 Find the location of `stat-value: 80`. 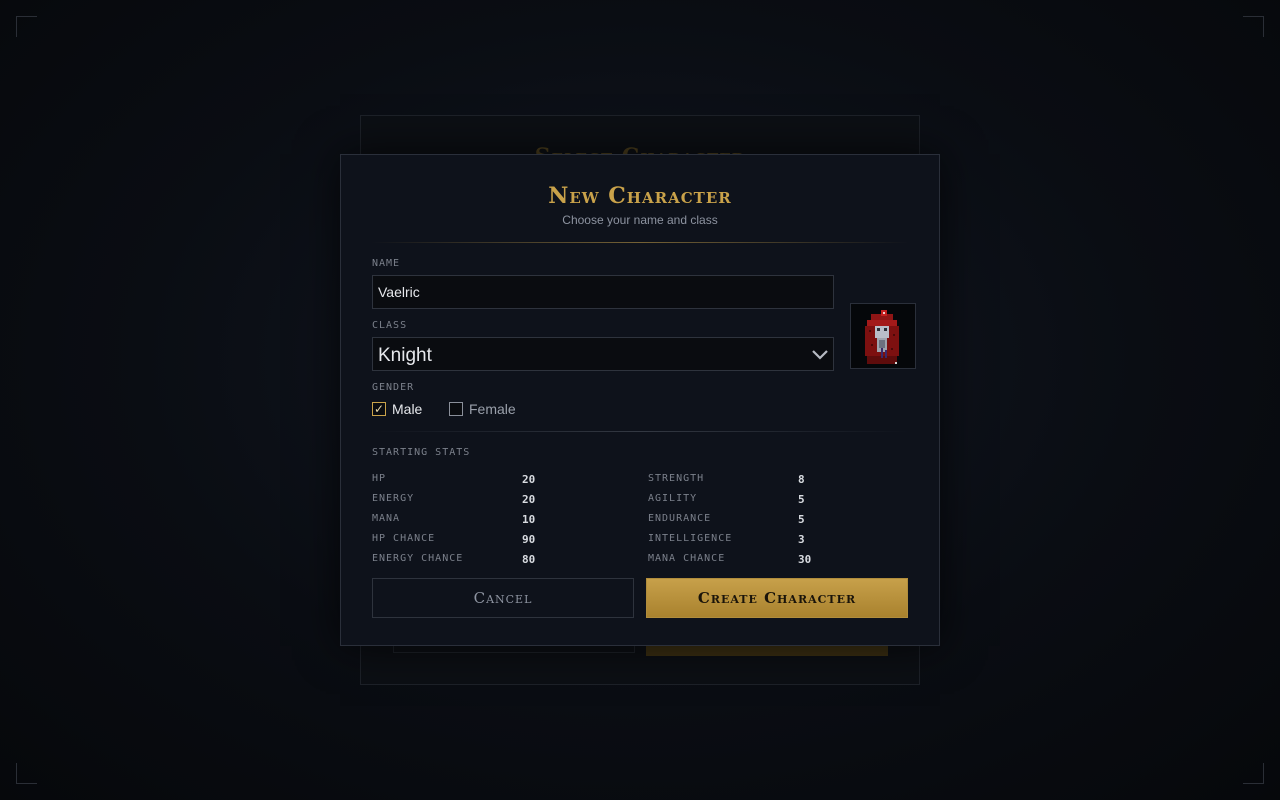

stat-value: 80 is located at coordinates (529, 559).